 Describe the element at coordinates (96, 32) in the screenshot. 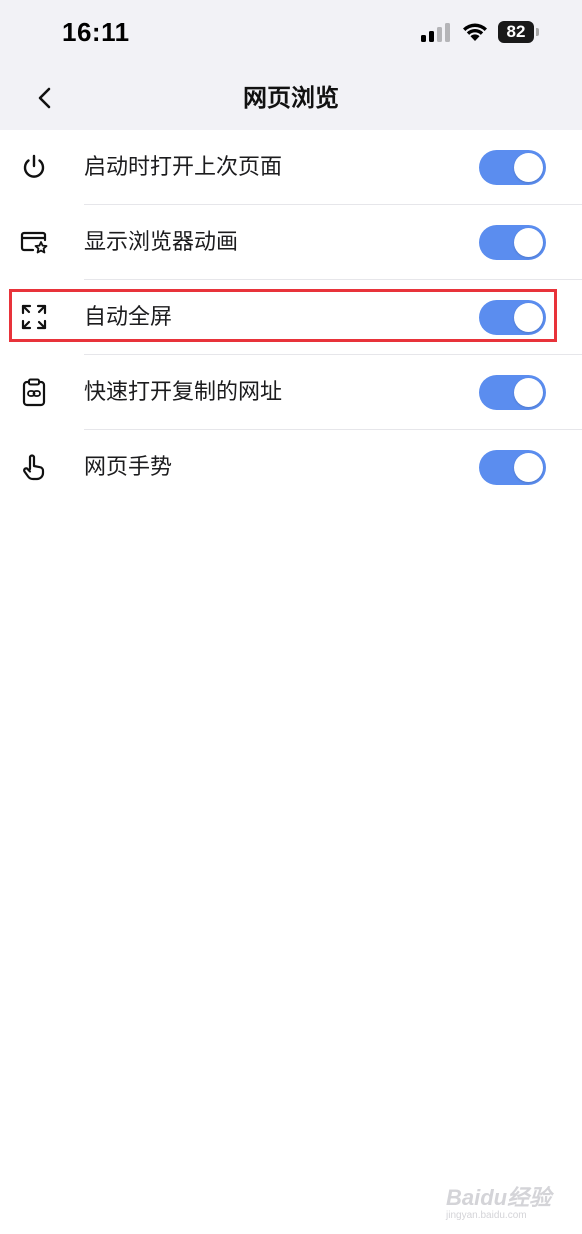

I see `status-time: 16:11` at that location.